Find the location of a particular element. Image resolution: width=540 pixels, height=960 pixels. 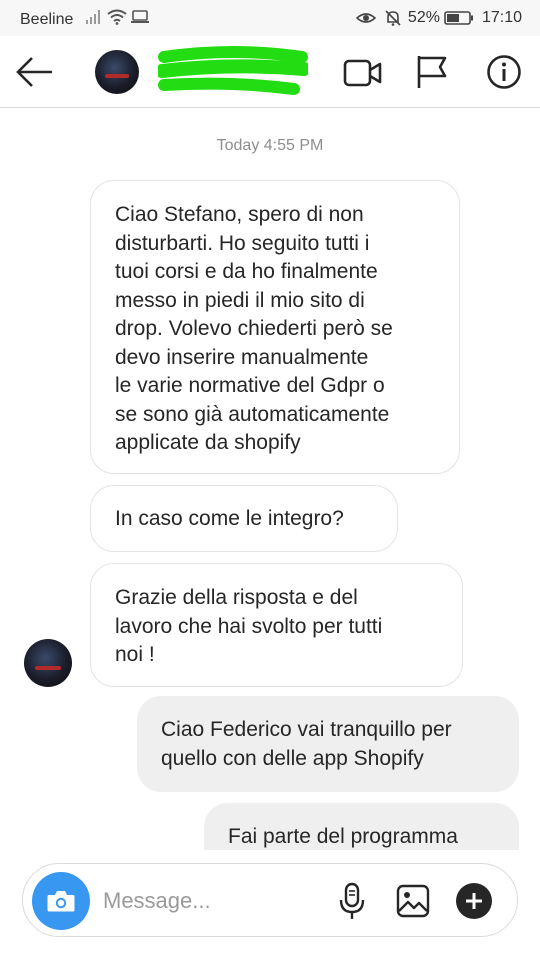

gallery-button is located at coordinates (413, 901).